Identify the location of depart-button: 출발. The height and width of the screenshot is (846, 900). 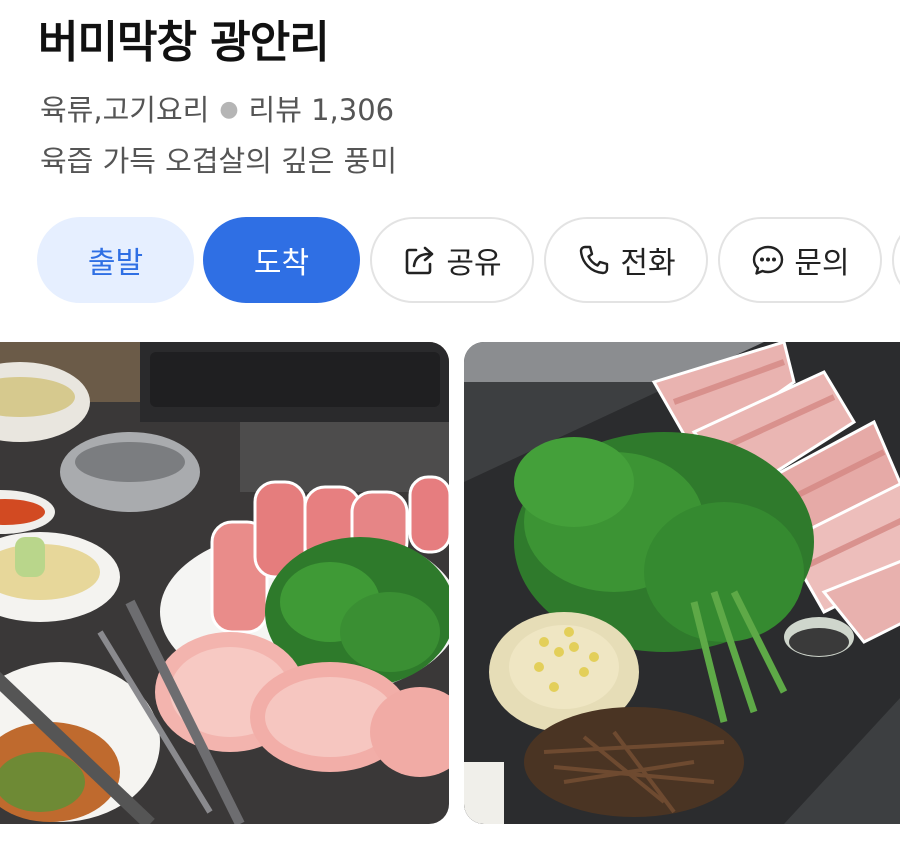
(115, 260).